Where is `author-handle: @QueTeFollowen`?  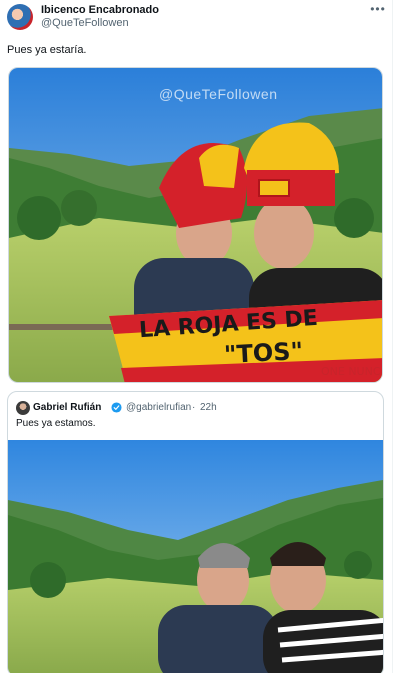 author-handle: @QueTeFollowen is located at coordinates (85, 23).